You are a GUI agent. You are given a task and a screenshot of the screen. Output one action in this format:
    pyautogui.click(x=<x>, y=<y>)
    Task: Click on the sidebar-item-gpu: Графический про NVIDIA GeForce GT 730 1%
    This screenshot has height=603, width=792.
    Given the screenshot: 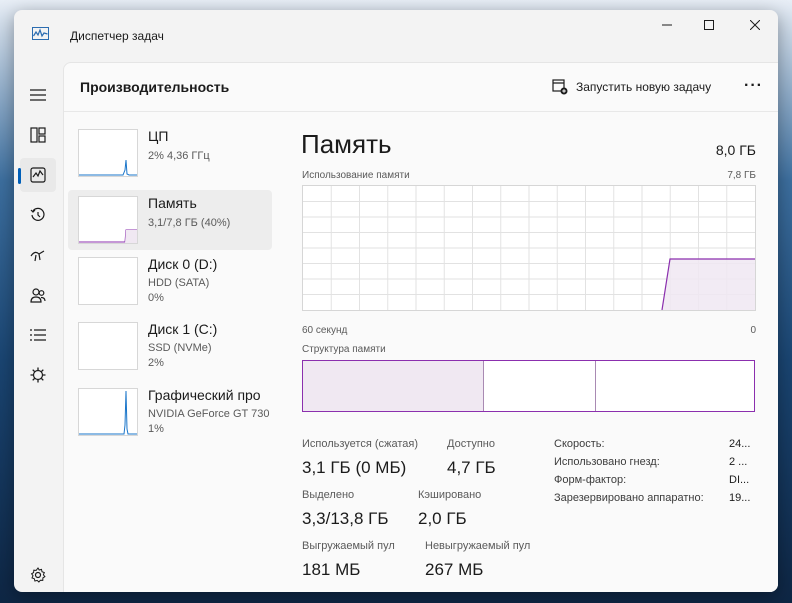 What is the action you would take?
    pyautogui.click(x=170, y=412)
    